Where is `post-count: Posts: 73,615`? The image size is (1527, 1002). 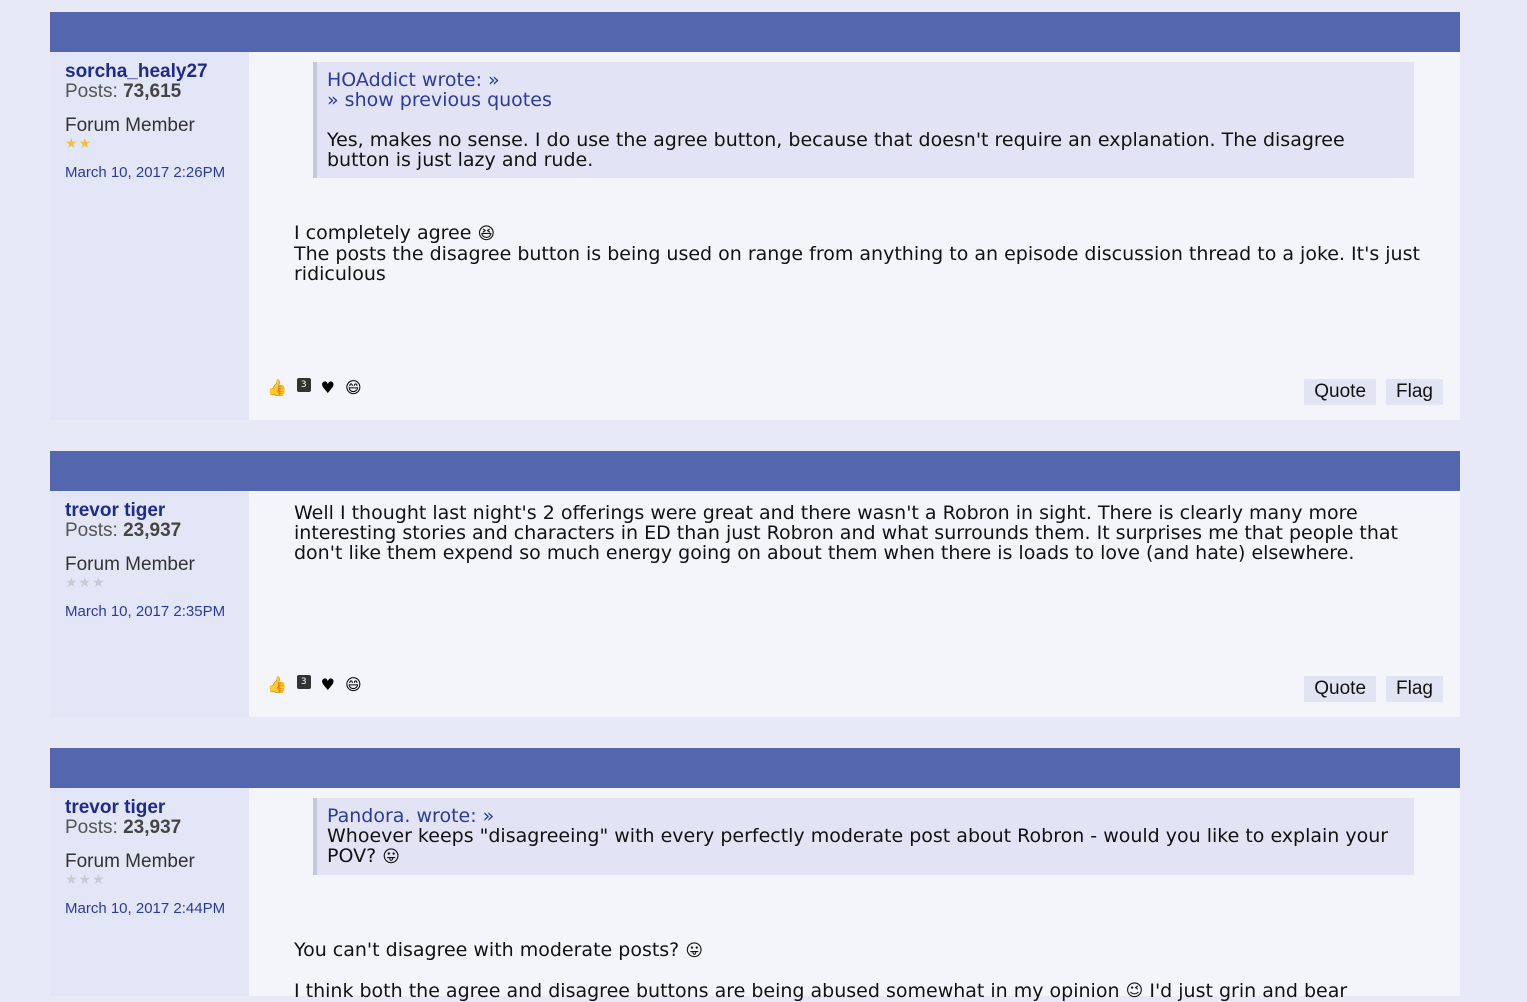
post-count: Posts: 73,615 is located at coordinates (123, 91).